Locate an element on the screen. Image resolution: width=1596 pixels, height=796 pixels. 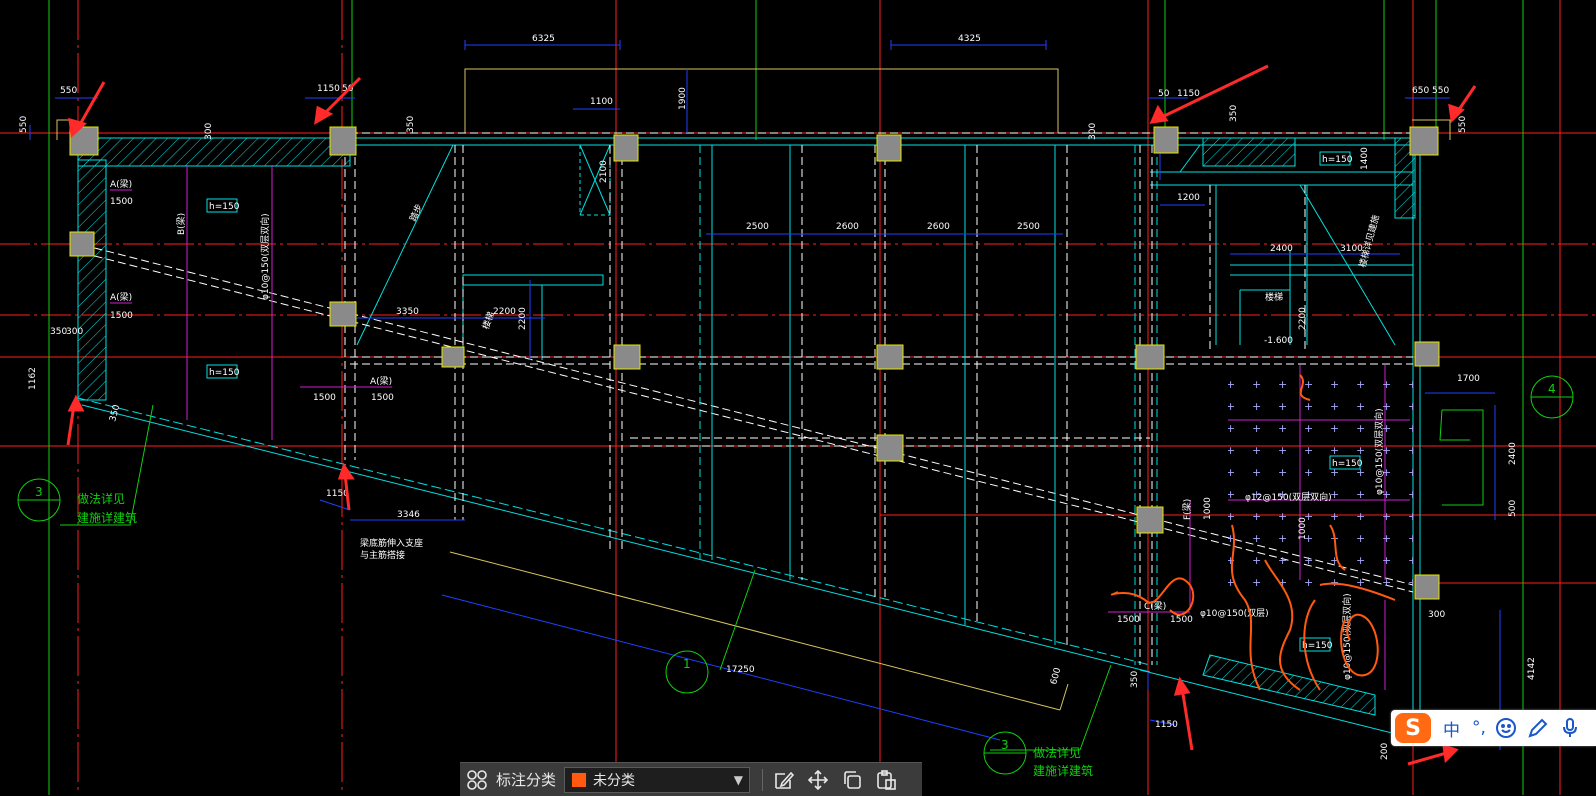
ime-punctuation-toggle: °, is located at coordinates (1479, 728).